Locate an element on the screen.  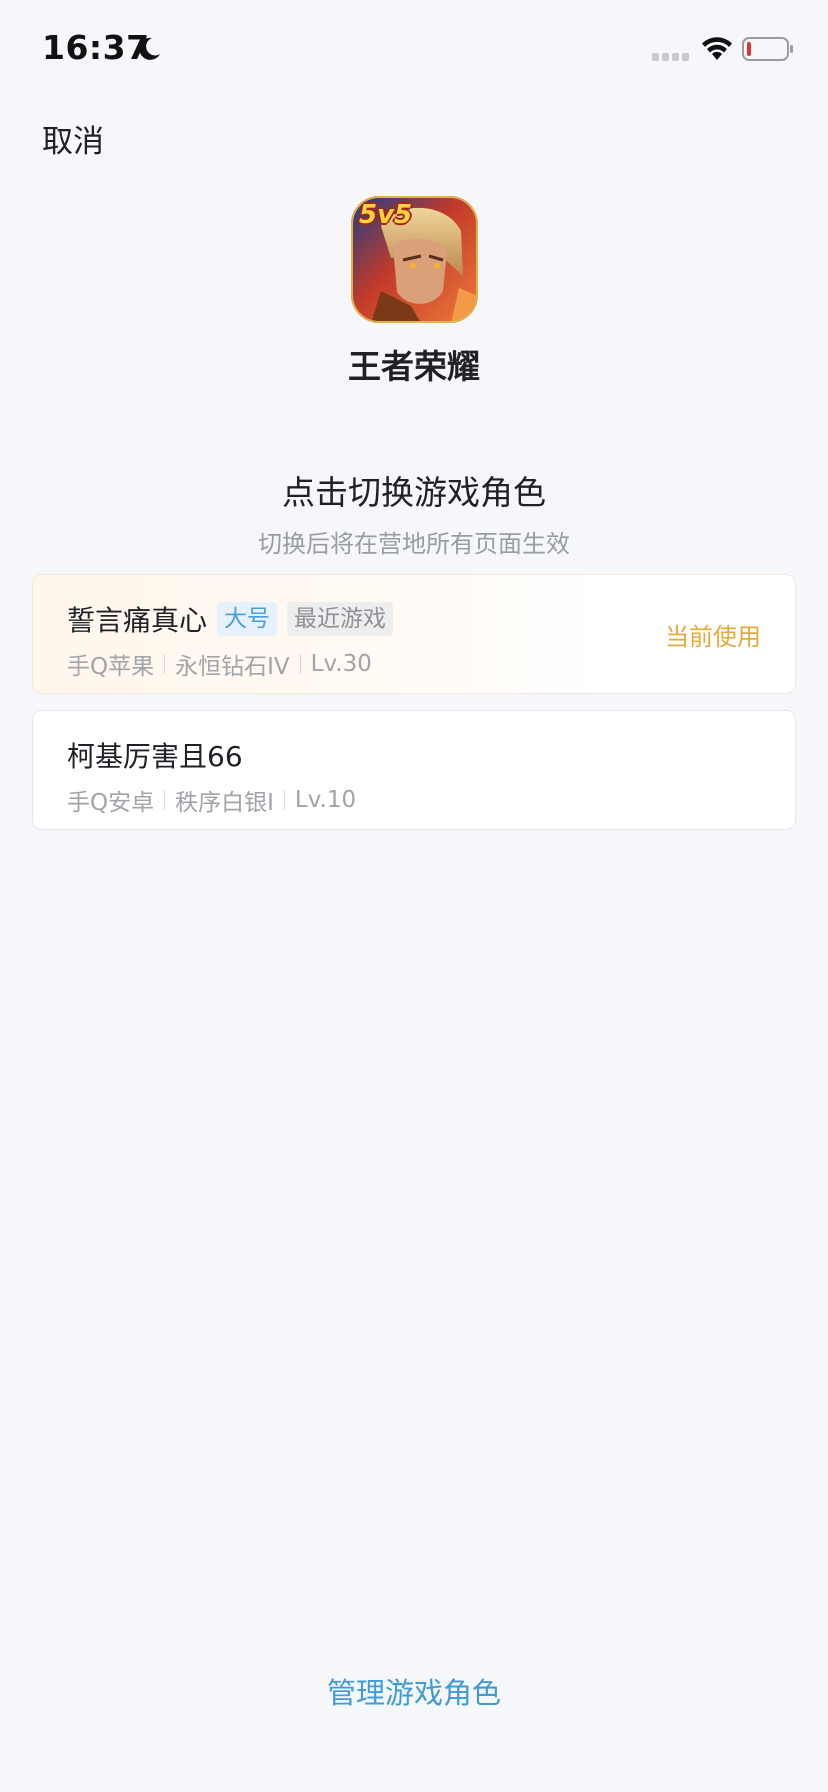
section-title: 点击切换游戏角色 is located at coordinates (414, 492).